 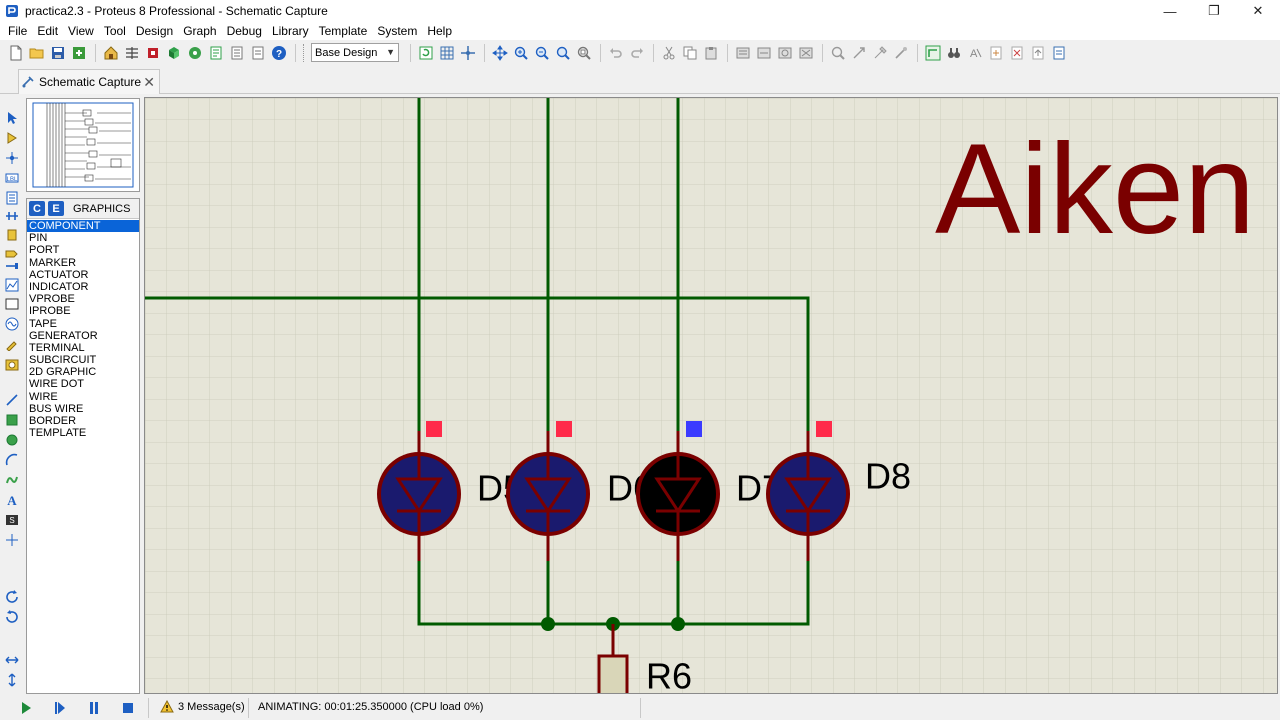 I want to click on mirror-x-button, so click(x=12, y=660).